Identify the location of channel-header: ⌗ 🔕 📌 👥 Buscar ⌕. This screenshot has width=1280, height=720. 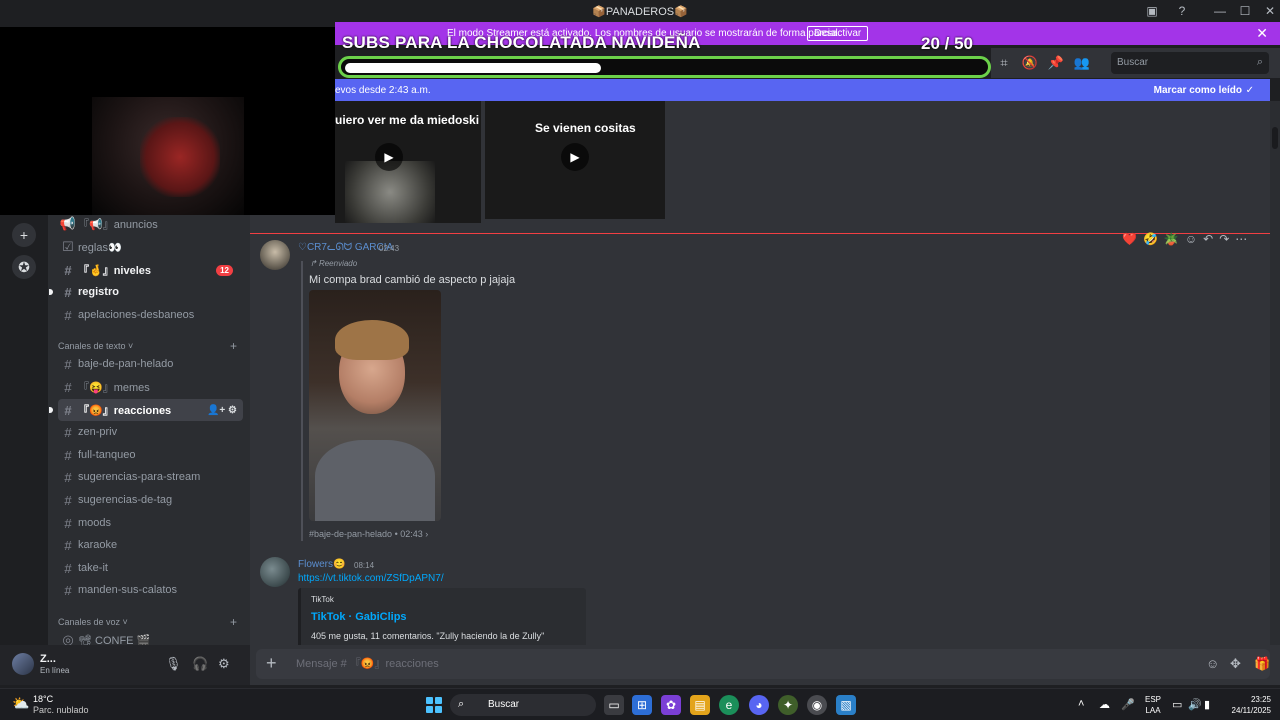
(1135, 63).